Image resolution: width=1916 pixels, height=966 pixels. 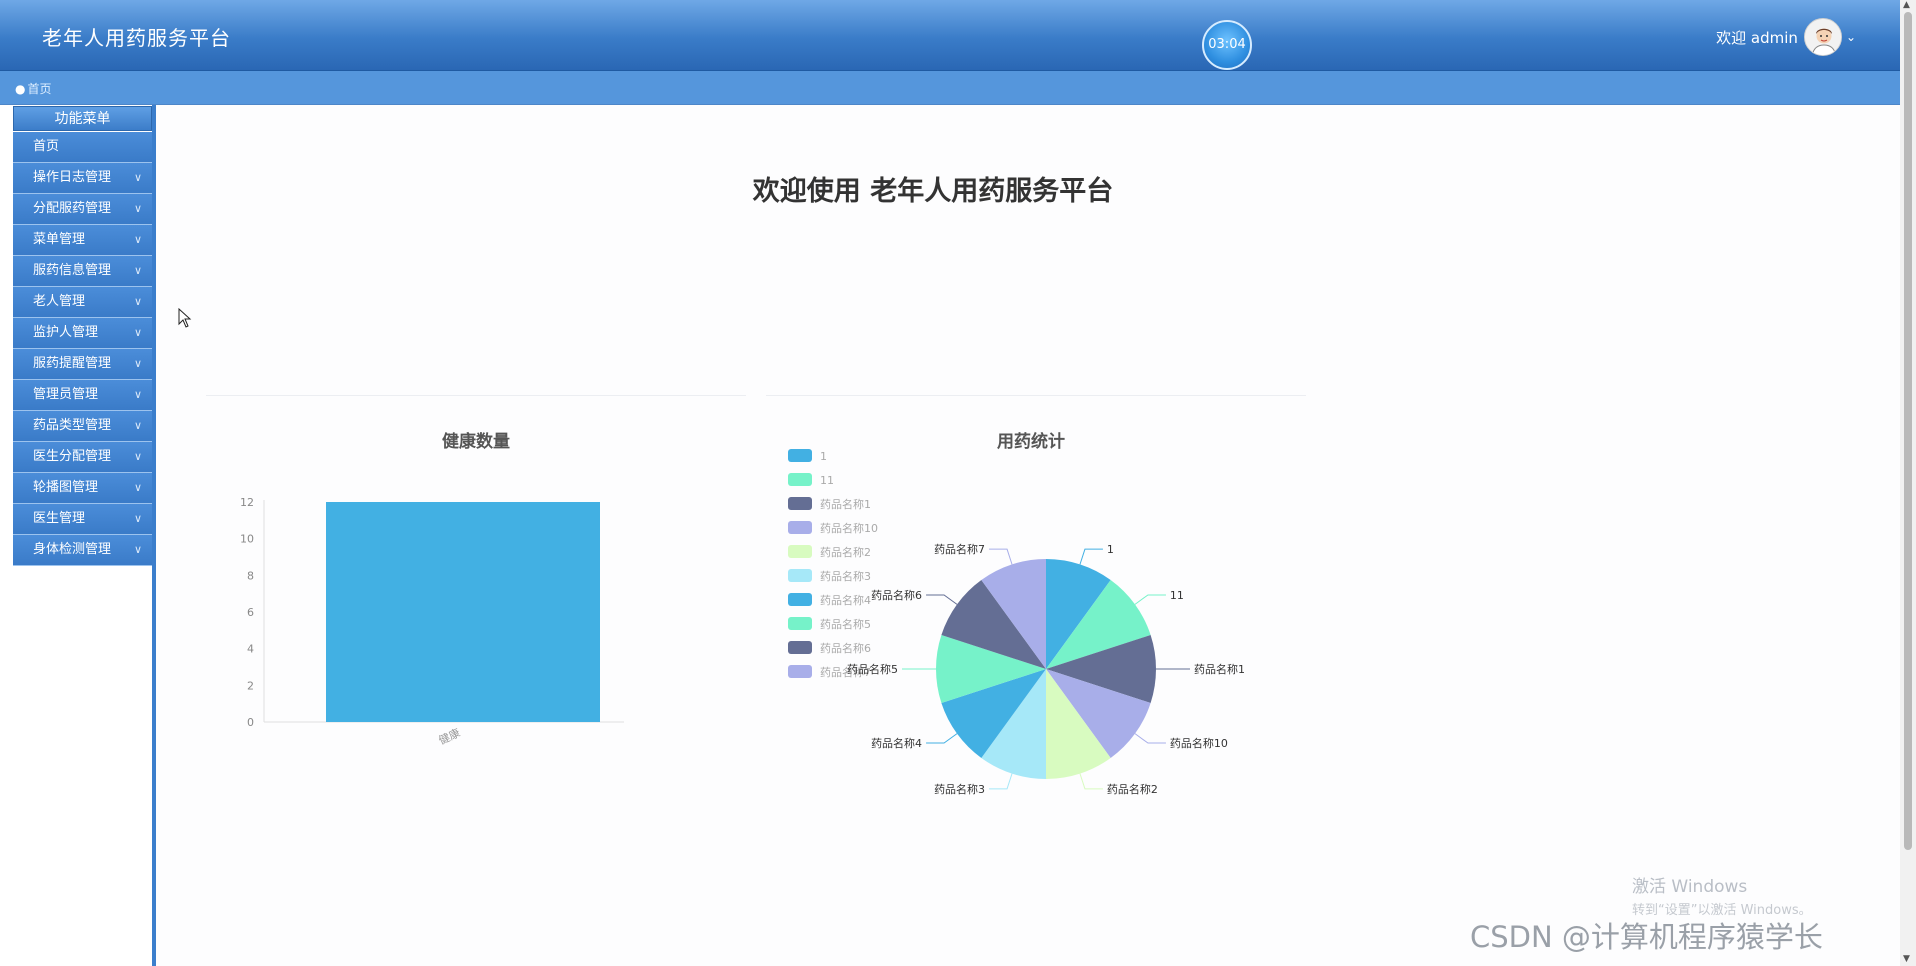 I want to click on vertical-scrollbar: ▲ ▼, so click(x=1908, y=483).